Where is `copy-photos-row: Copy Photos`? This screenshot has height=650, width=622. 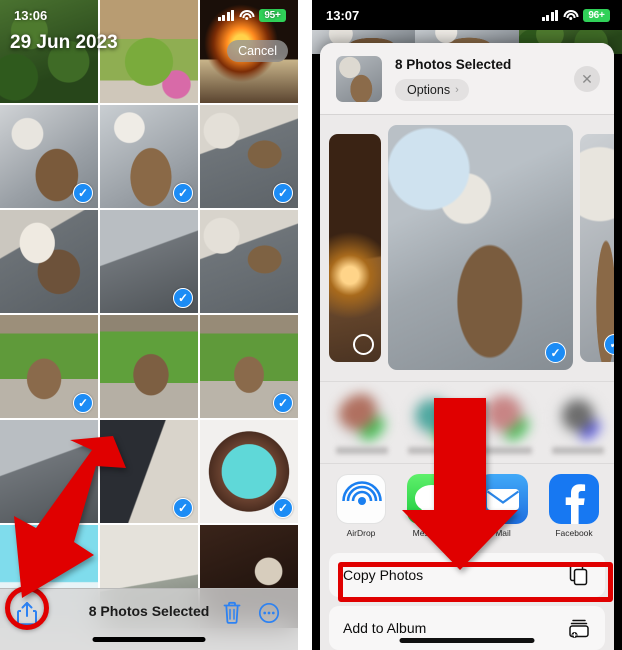
copy-photos-row: Copy Photos is located at coordinates (467, 575).